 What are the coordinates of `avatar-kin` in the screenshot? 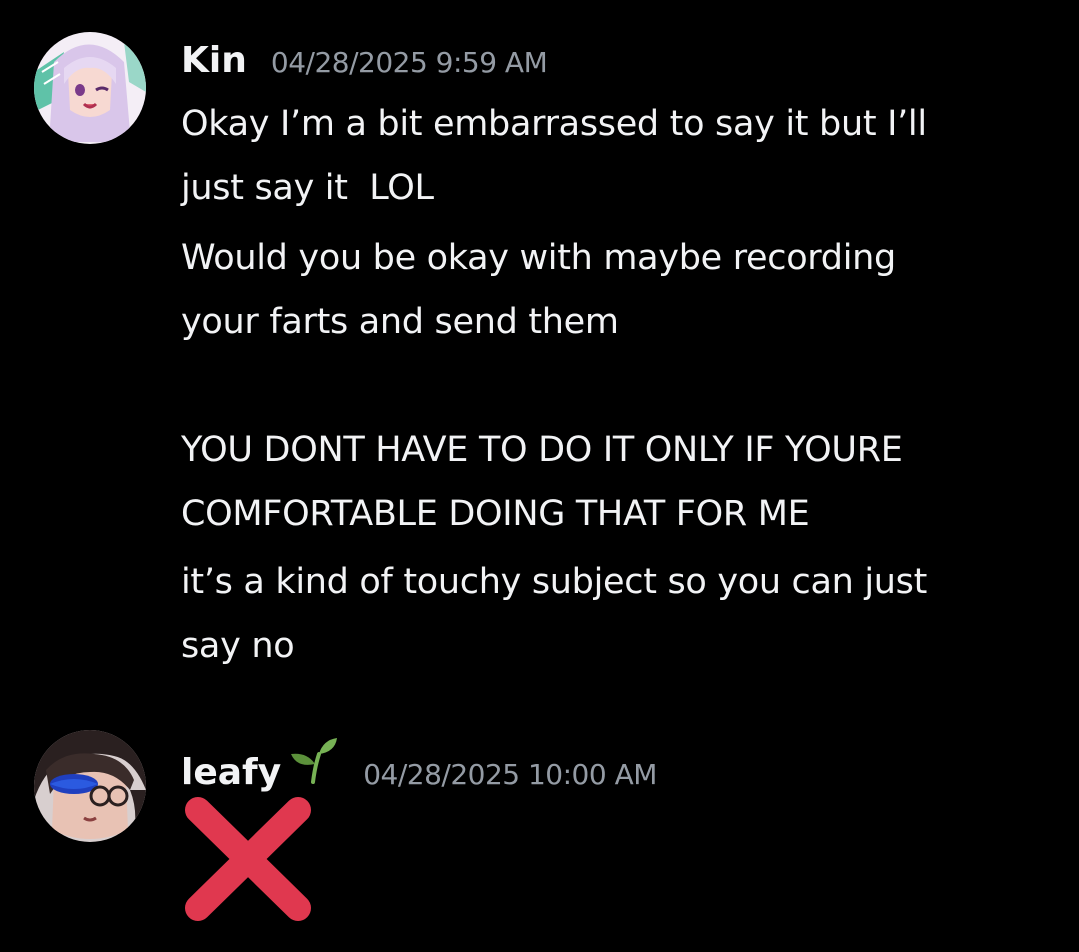 It's located at (90, 88).